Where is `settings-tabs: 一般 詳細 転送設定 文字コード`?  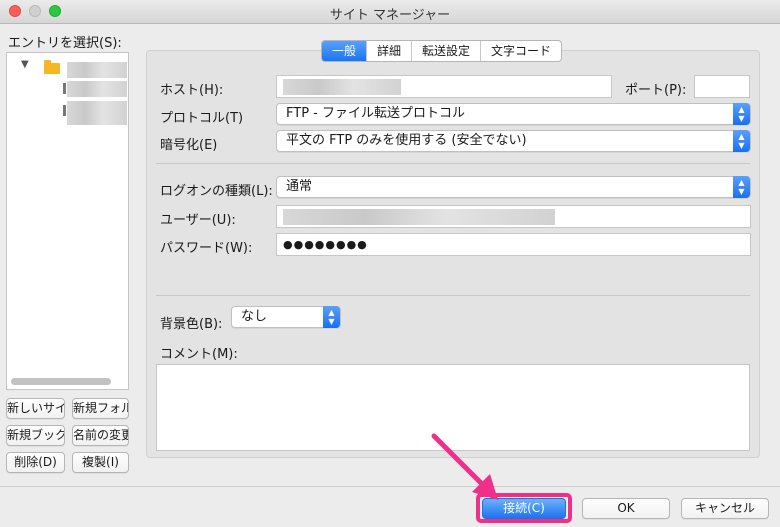
settings-tabs: 一般 詳細 転送設定 文字コード is located at coordinates (442, 51).